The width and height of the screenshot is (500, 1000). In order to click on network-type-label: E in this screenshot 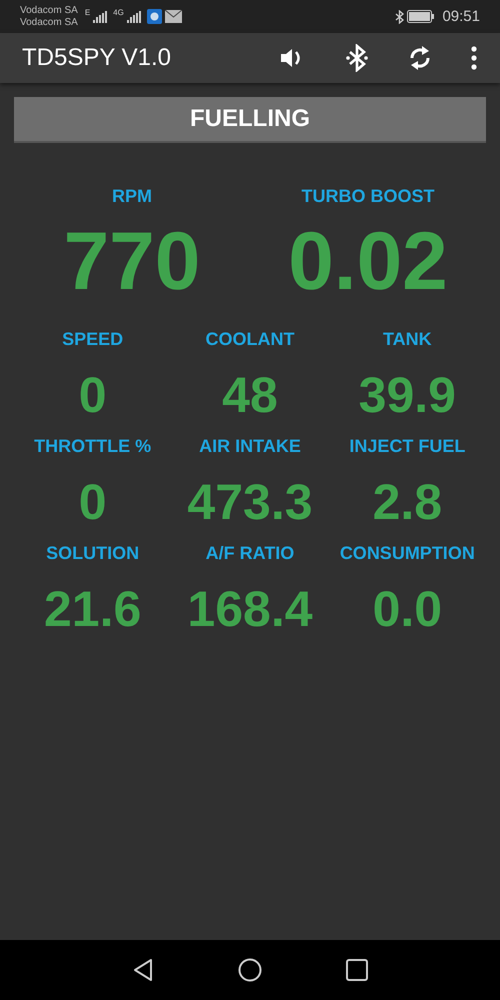, I will do `click(87, 12)`.